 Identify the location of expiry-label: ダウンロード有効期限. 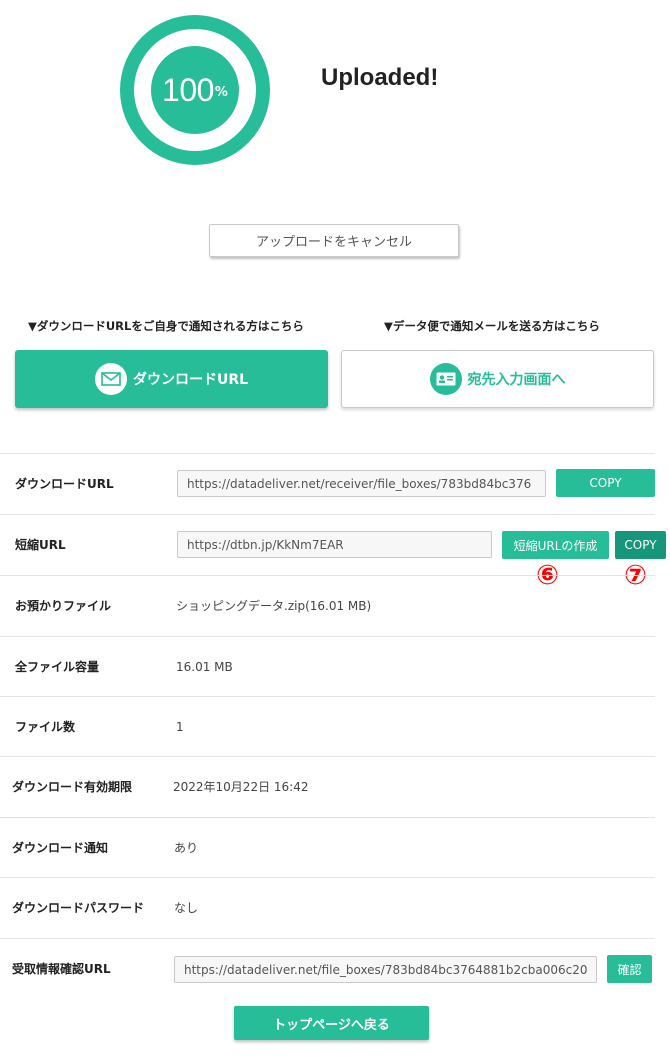
(72, 787).